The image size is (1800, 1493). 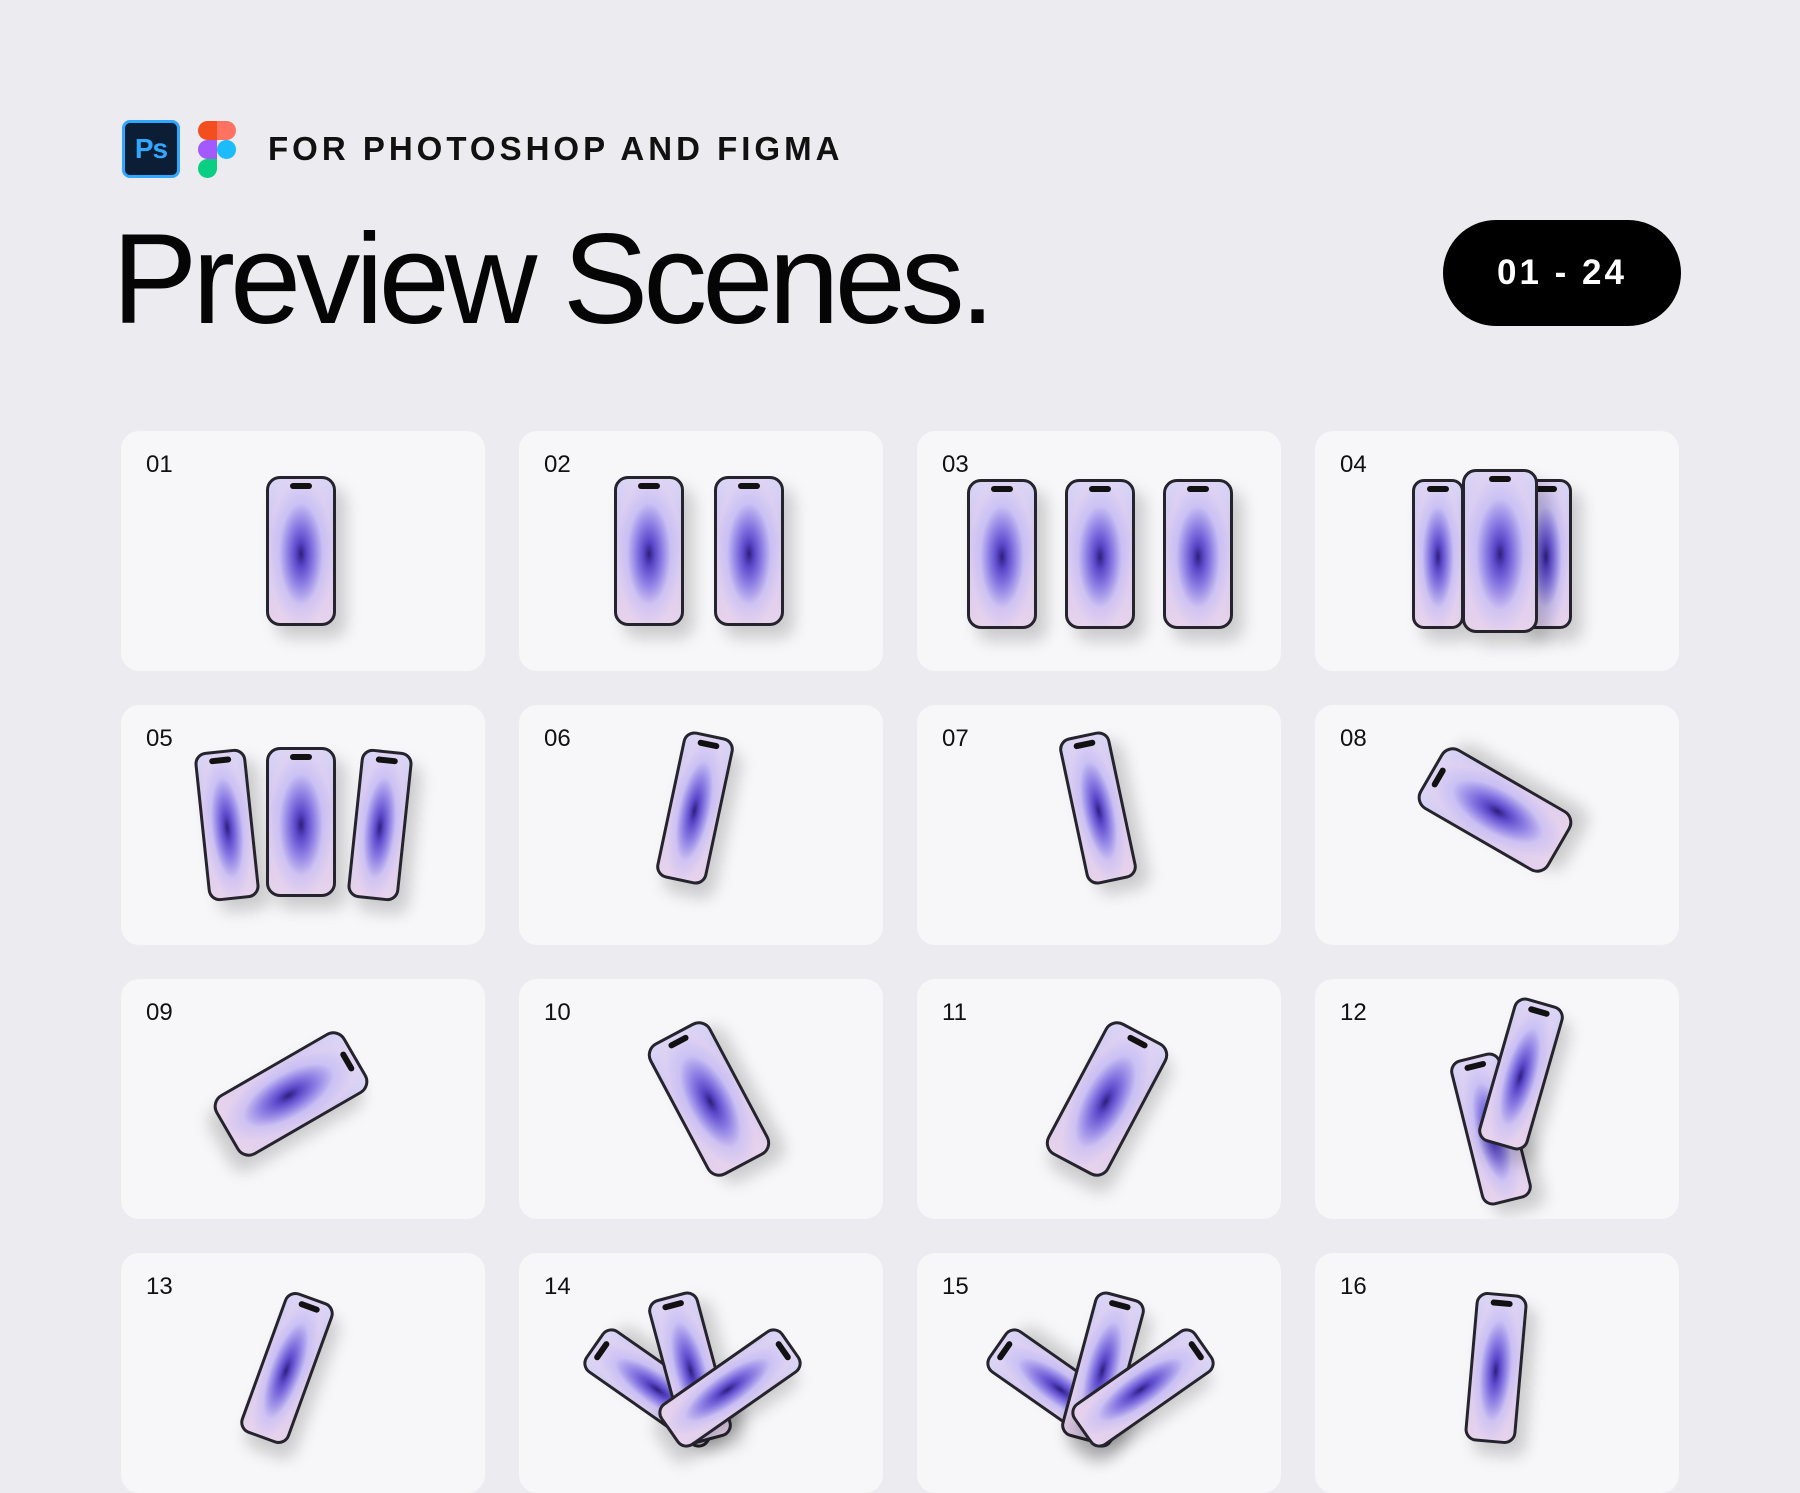 I want to click on scene-number: 08, so click(x=1353, y=738).